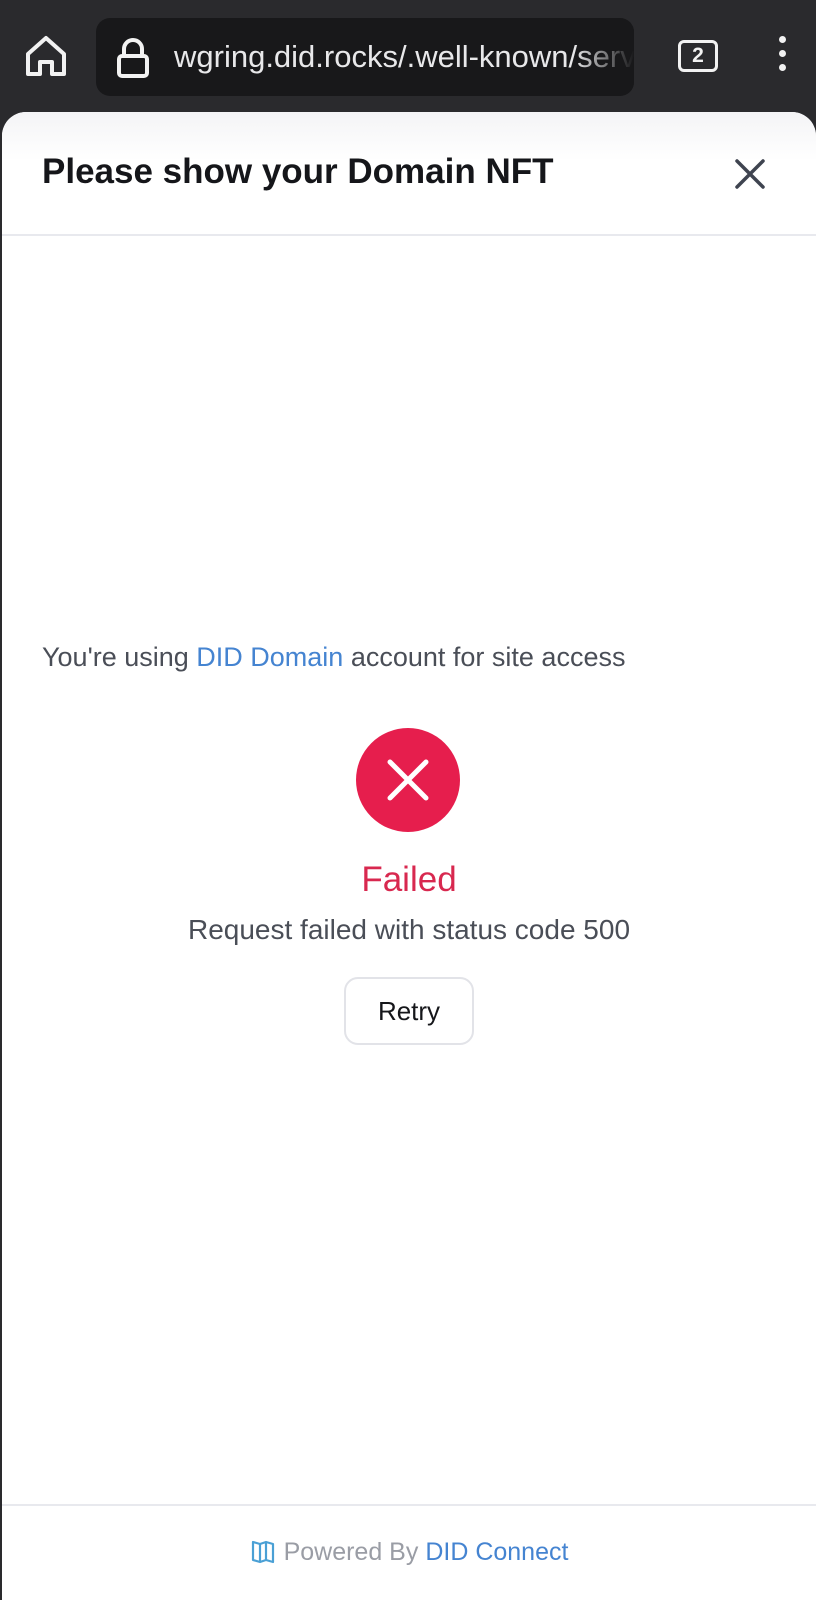 This screenshot has width=816, height=1600. What do you see at coordinates (409, 879) in the screenshot?
I see `status-title: Failed` at bounding box center [409, 879].